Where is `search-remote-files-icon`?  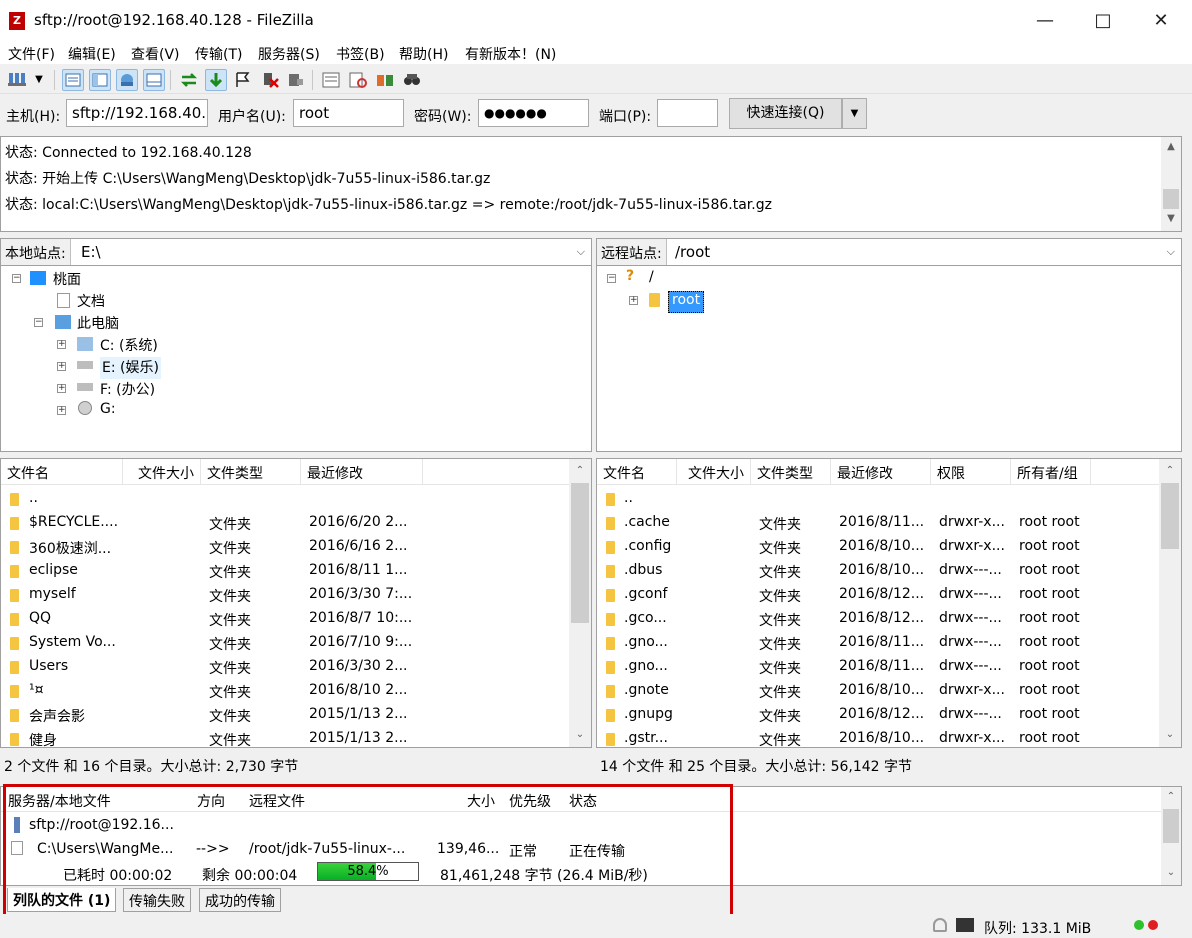
search-remote-files-icon is located at coordinates (412, 80).